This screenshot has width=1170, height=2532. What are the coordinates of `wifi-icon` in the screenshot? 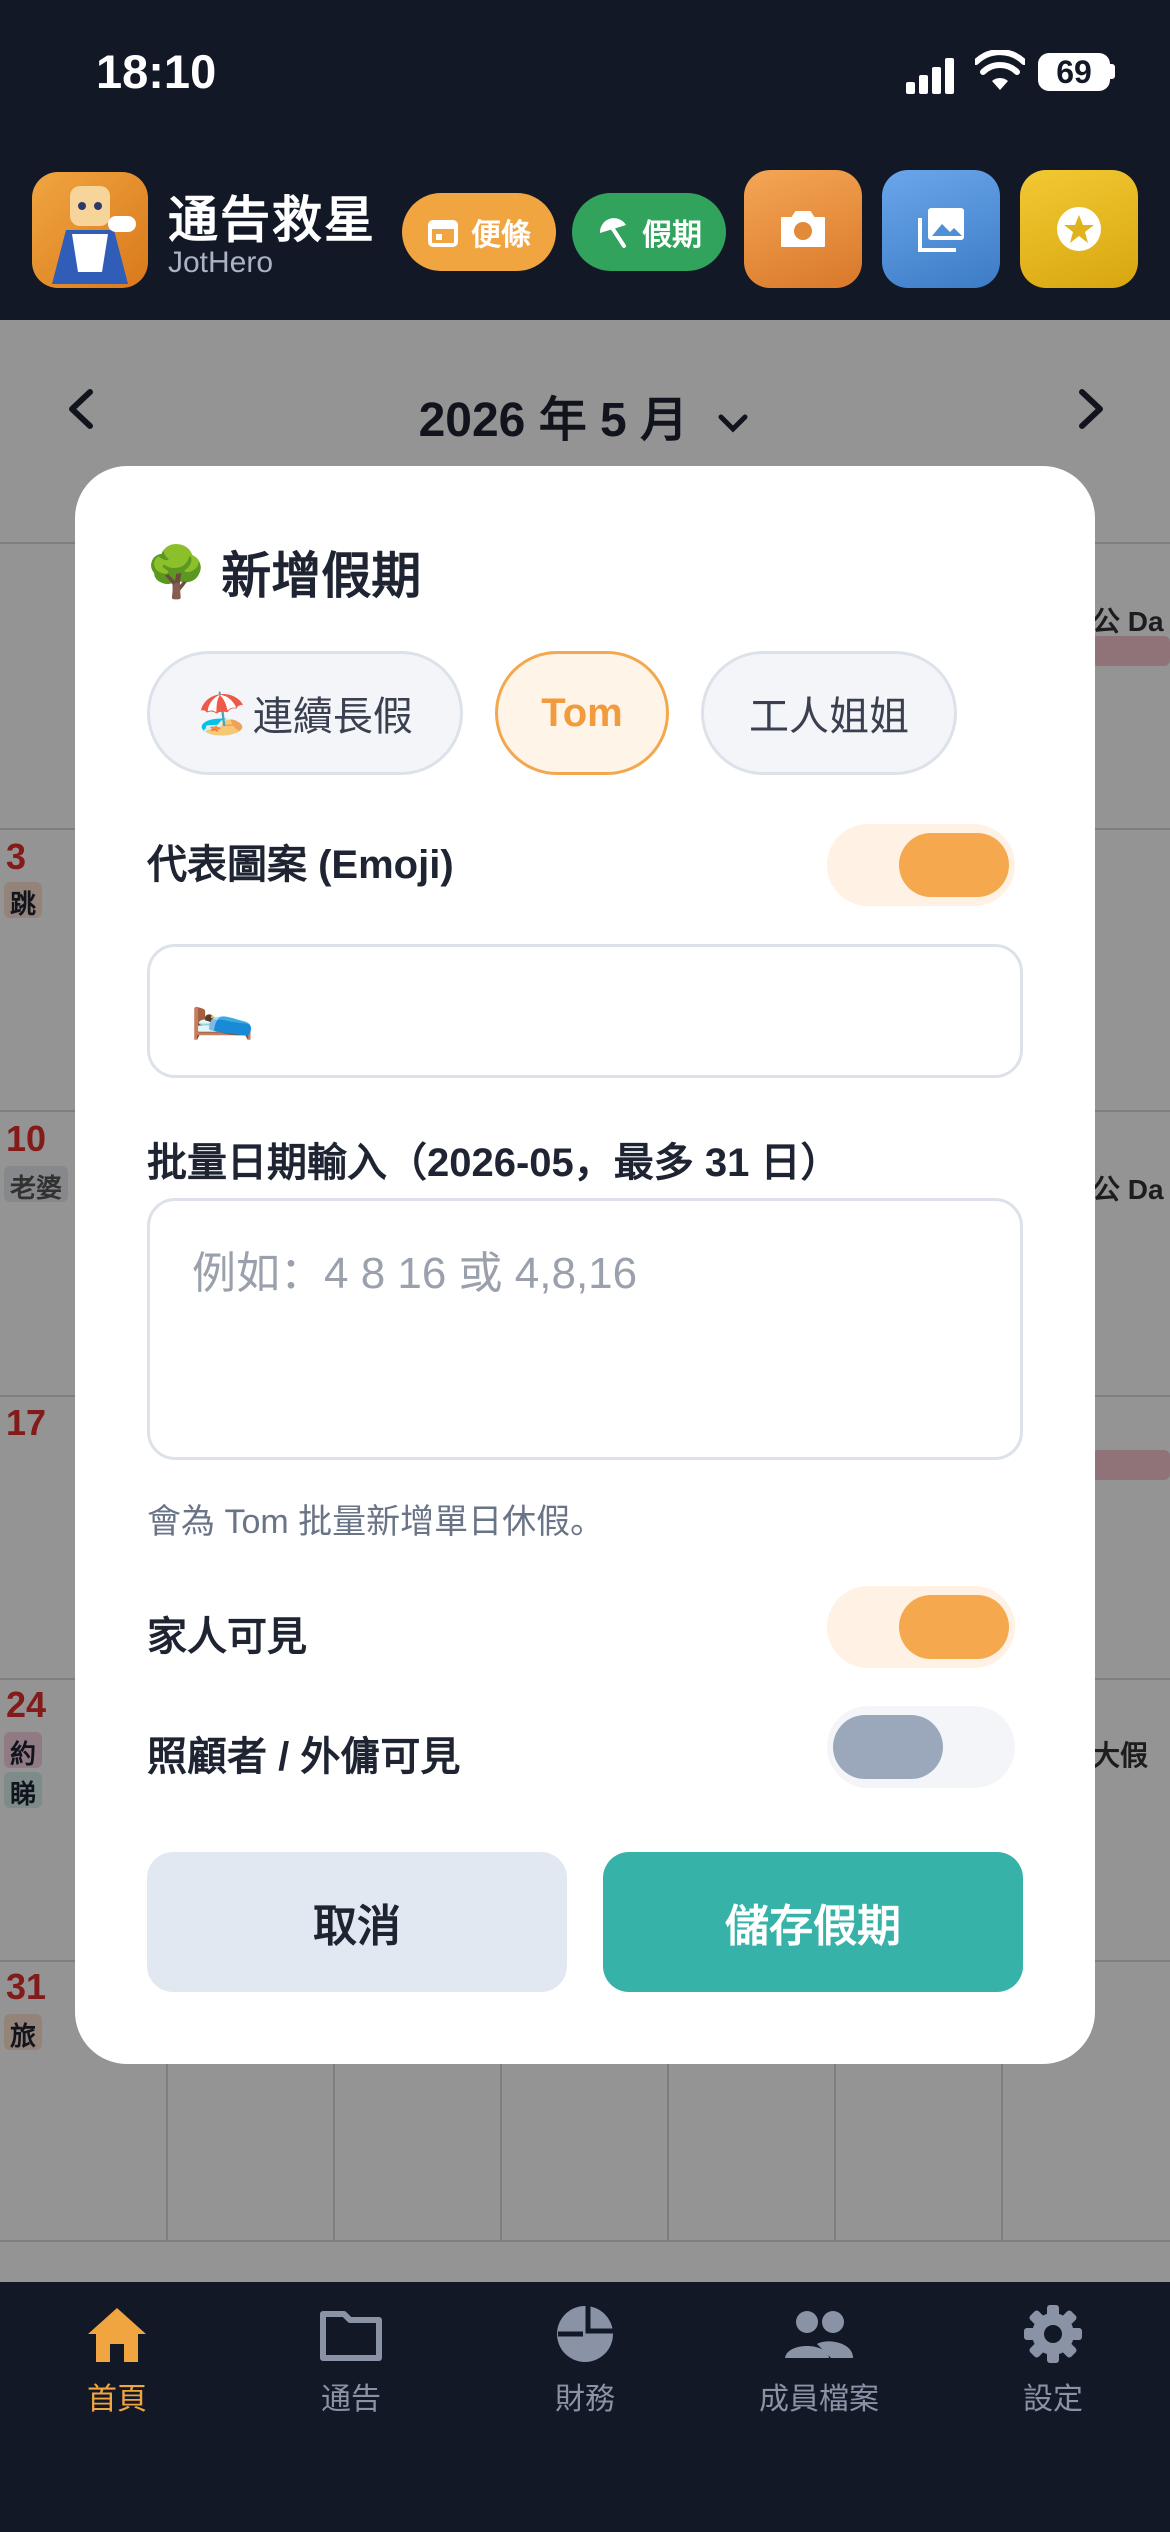 It's located at (1000, 70).